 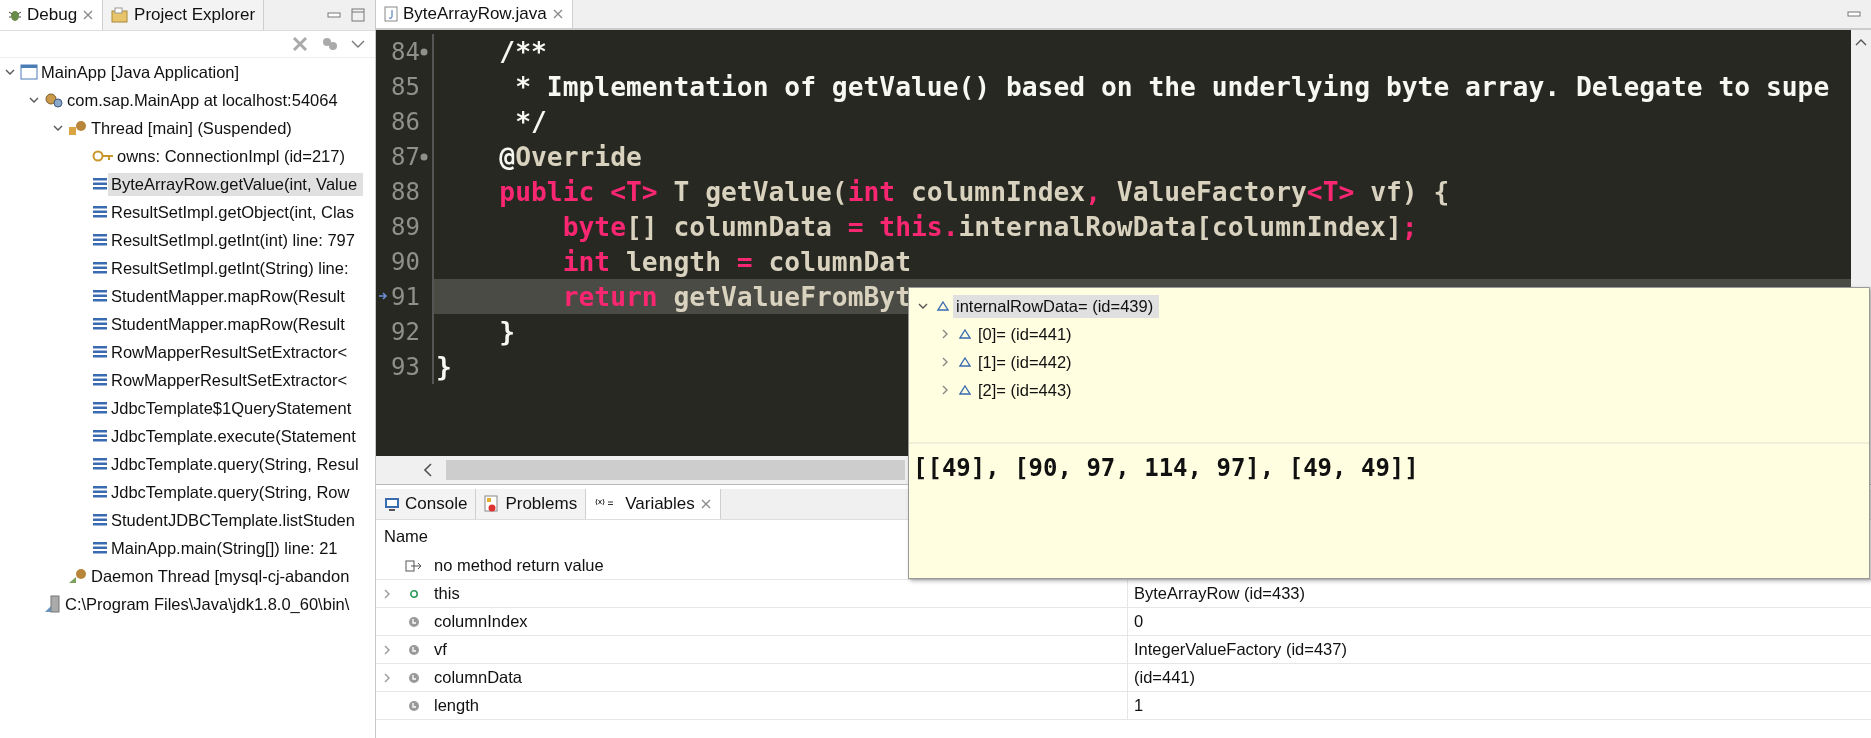 What do you see at coordinates (234, 240) in the screenshot?
I see `tree-item: ResultSetImpl.getInt(int) line: 797` at bounding box center [234, 240].